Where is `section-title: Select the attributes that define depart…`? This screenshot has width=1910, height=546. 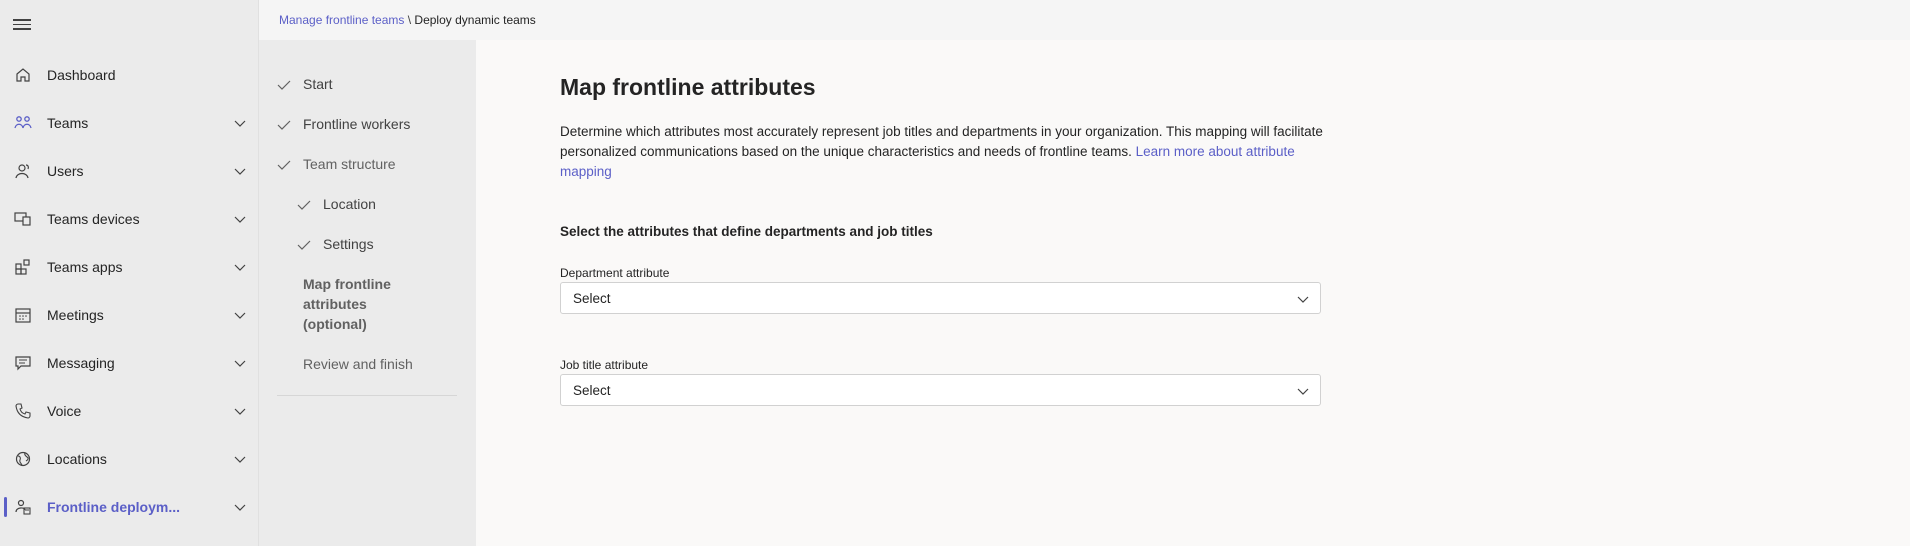 section-title: Select the attributes that define depart… is located at coordinates (746, 231).